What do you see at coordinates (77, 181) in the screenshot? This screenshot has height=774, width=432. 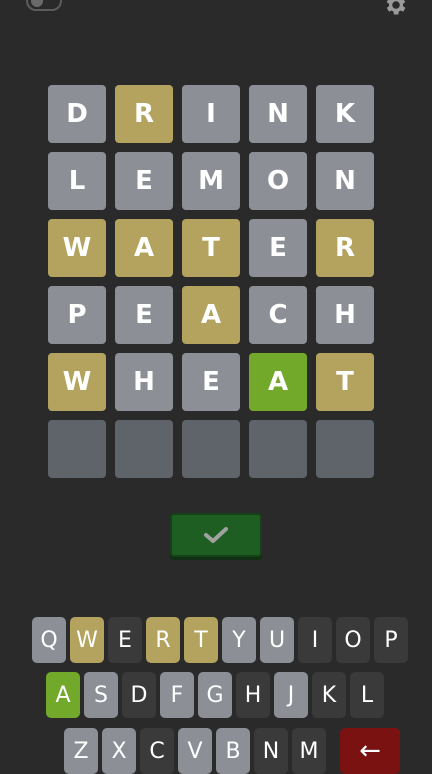 I see `board-tile: L` at bounding box center [77, 181].